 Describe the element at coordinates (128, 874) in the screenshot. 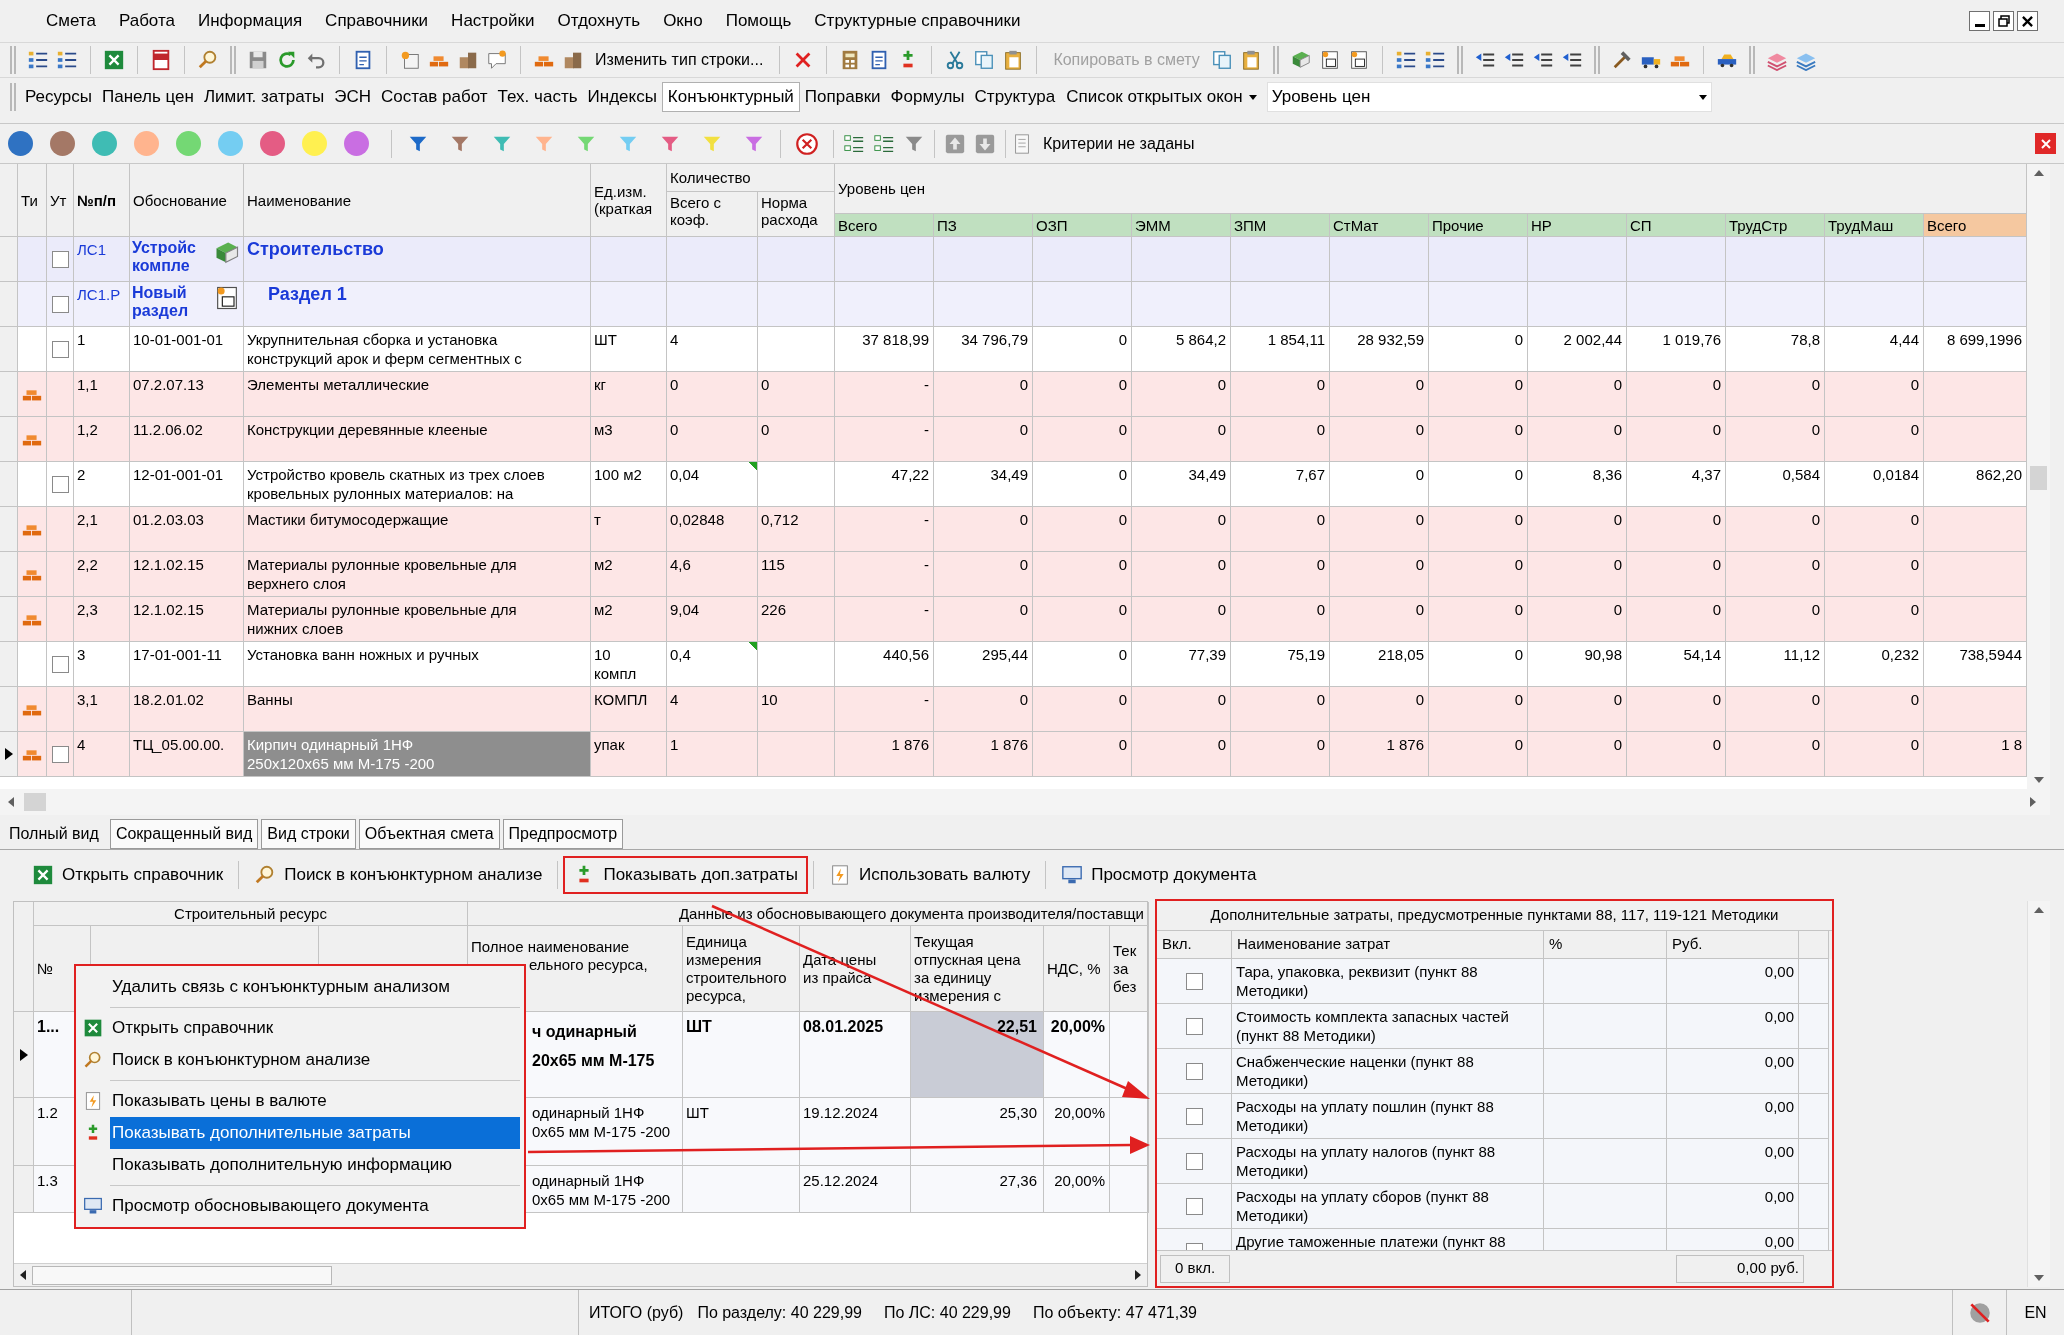

I see `toolbar-button: Открыть справочник` at that location.